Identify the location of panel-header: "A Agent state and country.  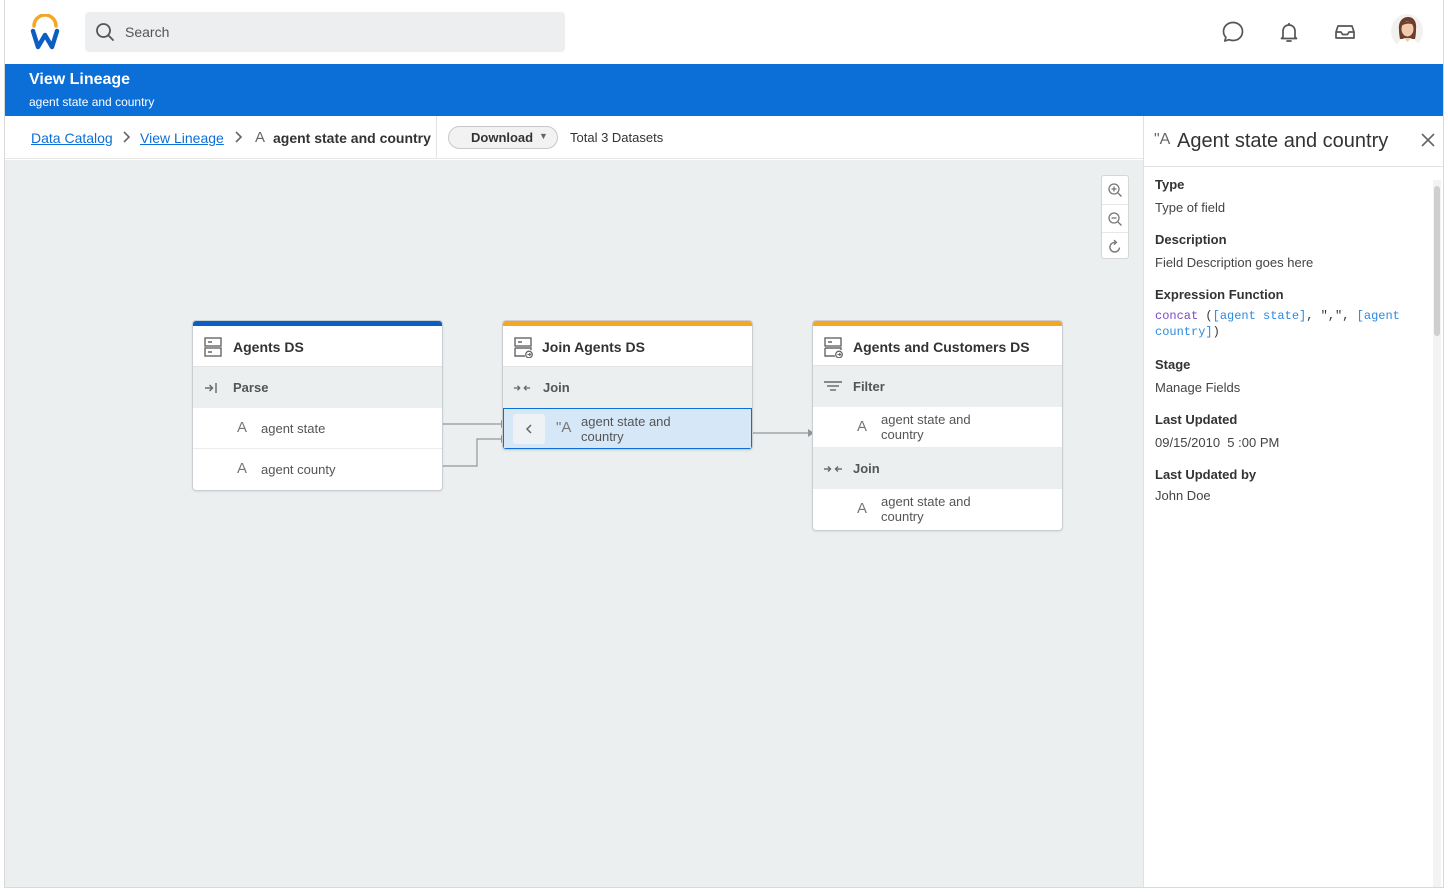
(1293, 141).